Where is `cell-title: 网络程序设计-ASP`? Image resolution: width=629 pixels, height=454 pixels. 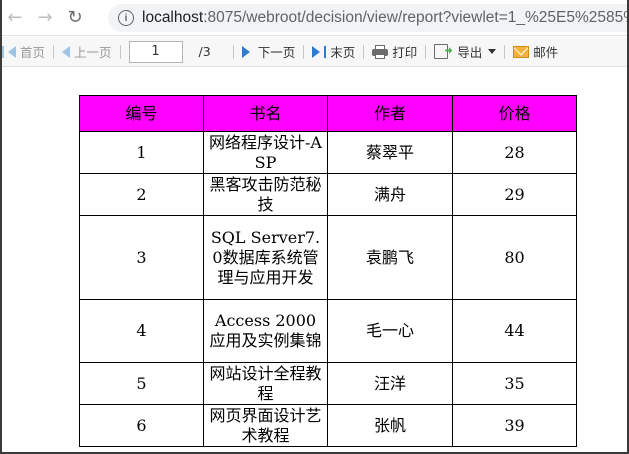
cell-title: 网络程序设计-ASP is located at coordinates (265, 152).